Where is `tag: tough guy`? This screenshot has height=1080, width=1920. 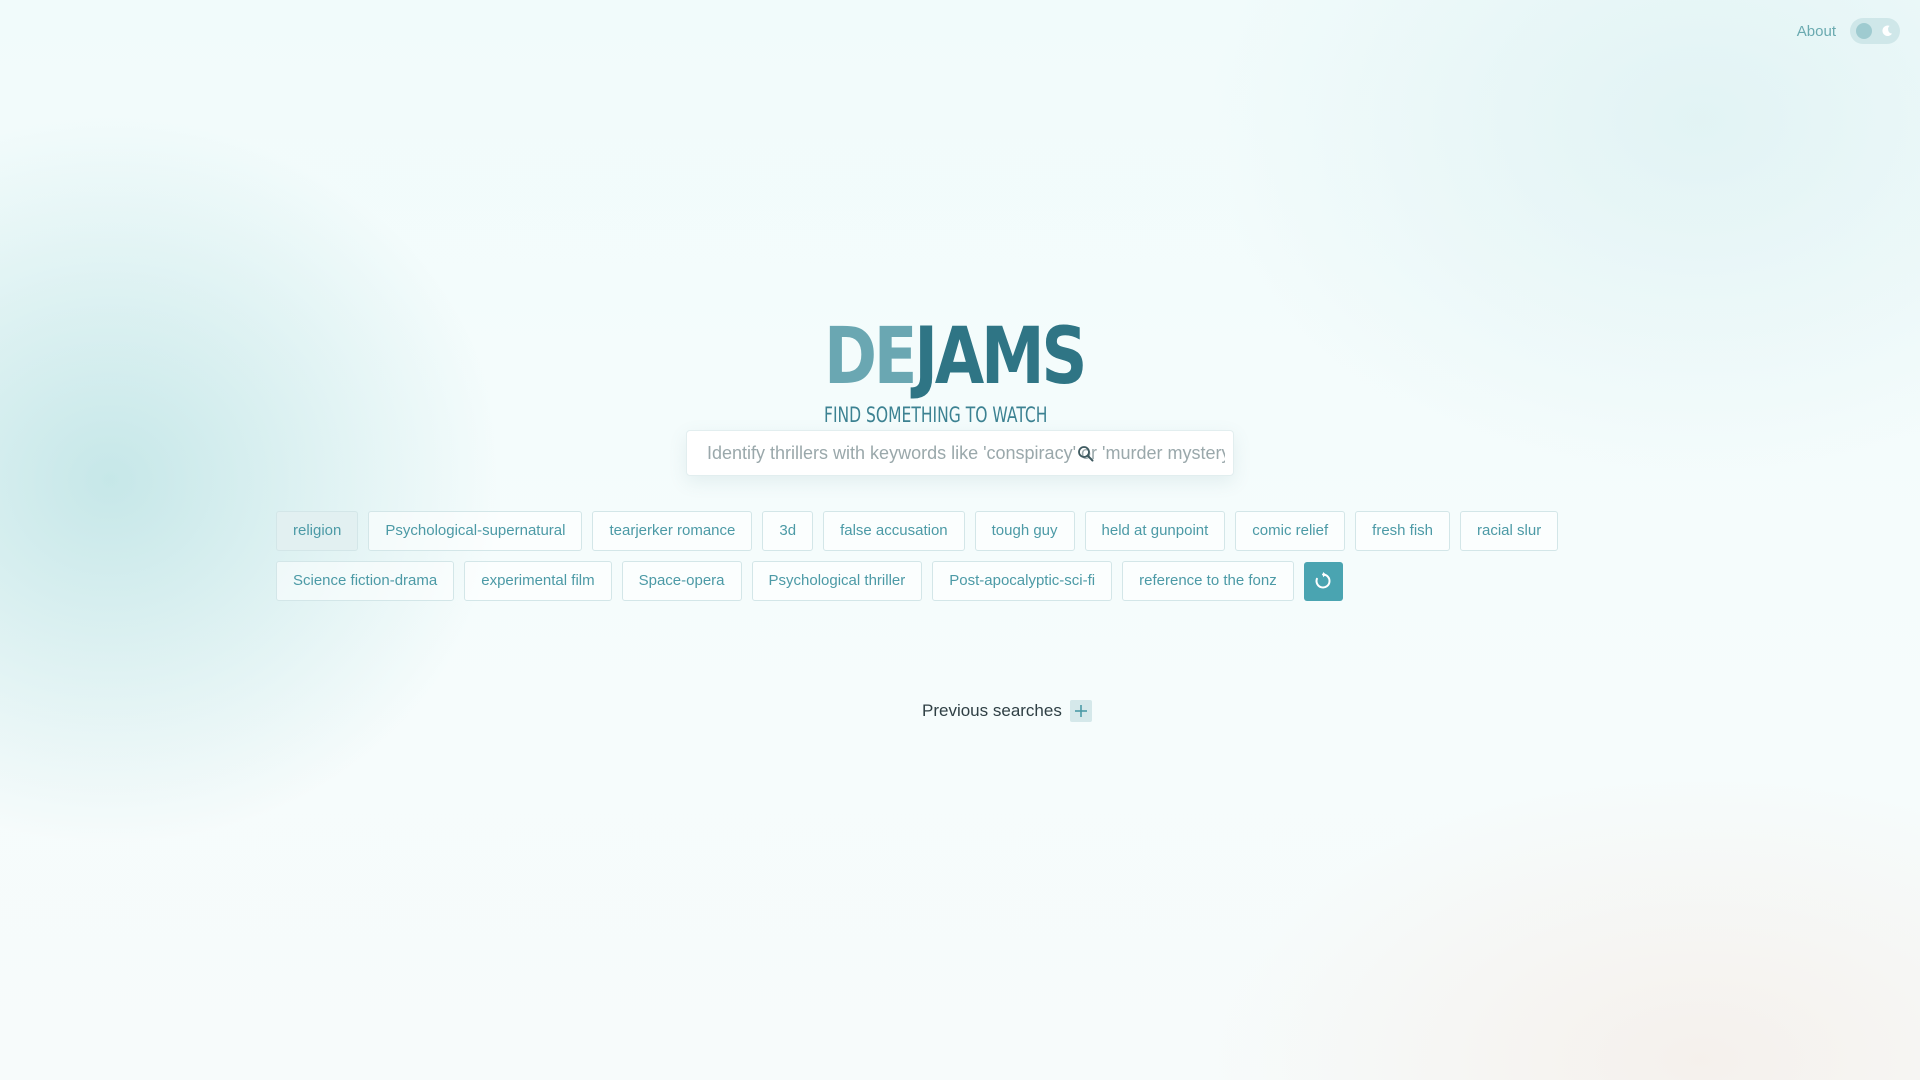 tag: tough guy is located at coordinates (1024, 531).